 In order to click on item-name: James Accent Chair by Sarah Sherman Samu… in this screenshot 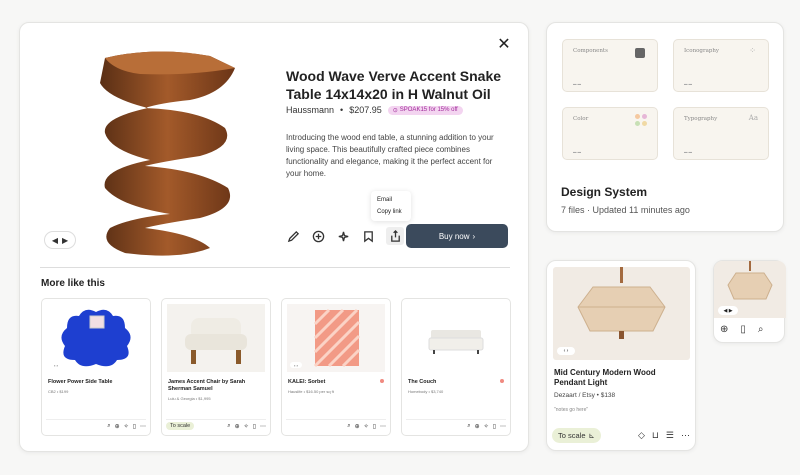, I will do `click(207, 385)`.